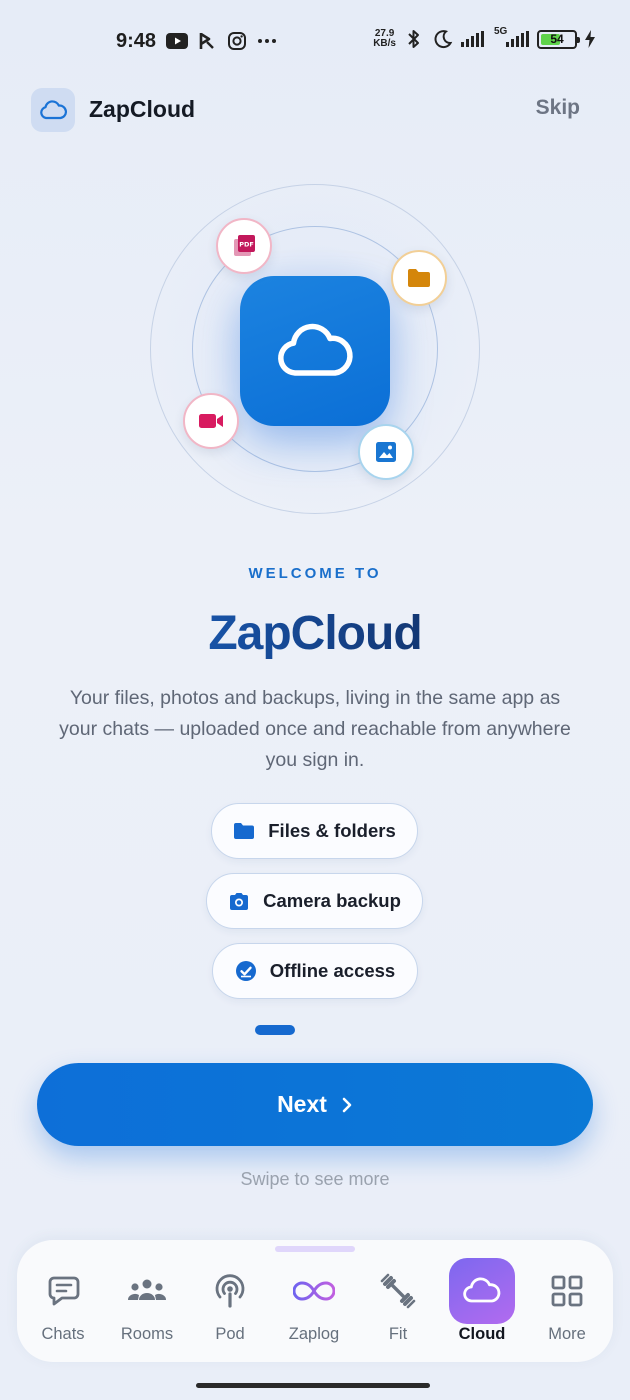 The height and width of the screenshot is (1400, 630). What do you see at coordinates (332, 830) in the screenshot?
I see `feature-label: Files & folders` at bounding box center [332, 830].